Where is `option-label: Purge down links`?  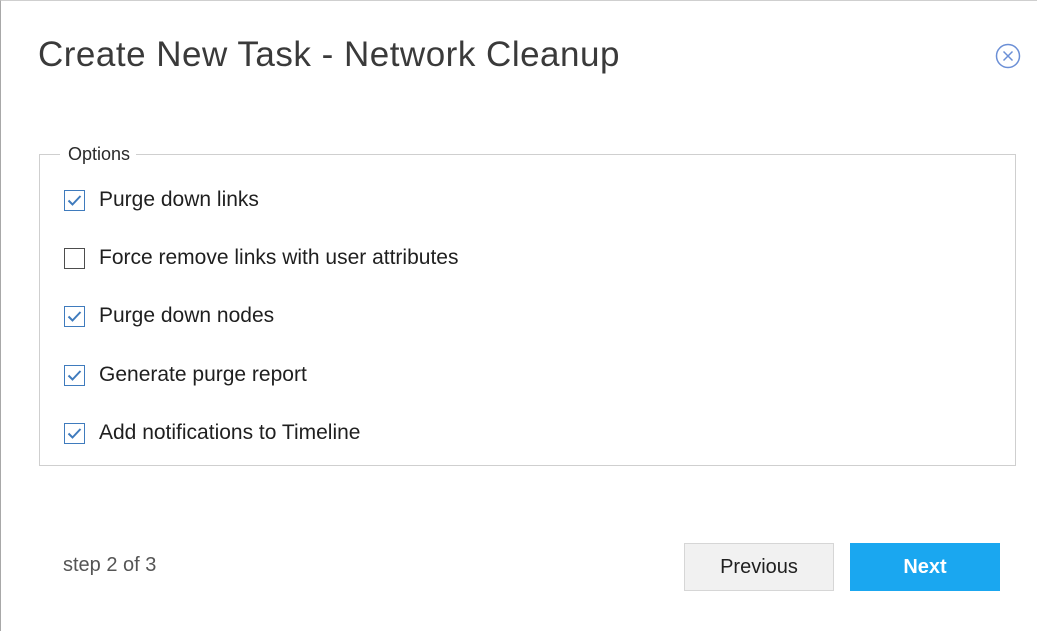
option-label: Purge down links is located at coordinates (179, 199).